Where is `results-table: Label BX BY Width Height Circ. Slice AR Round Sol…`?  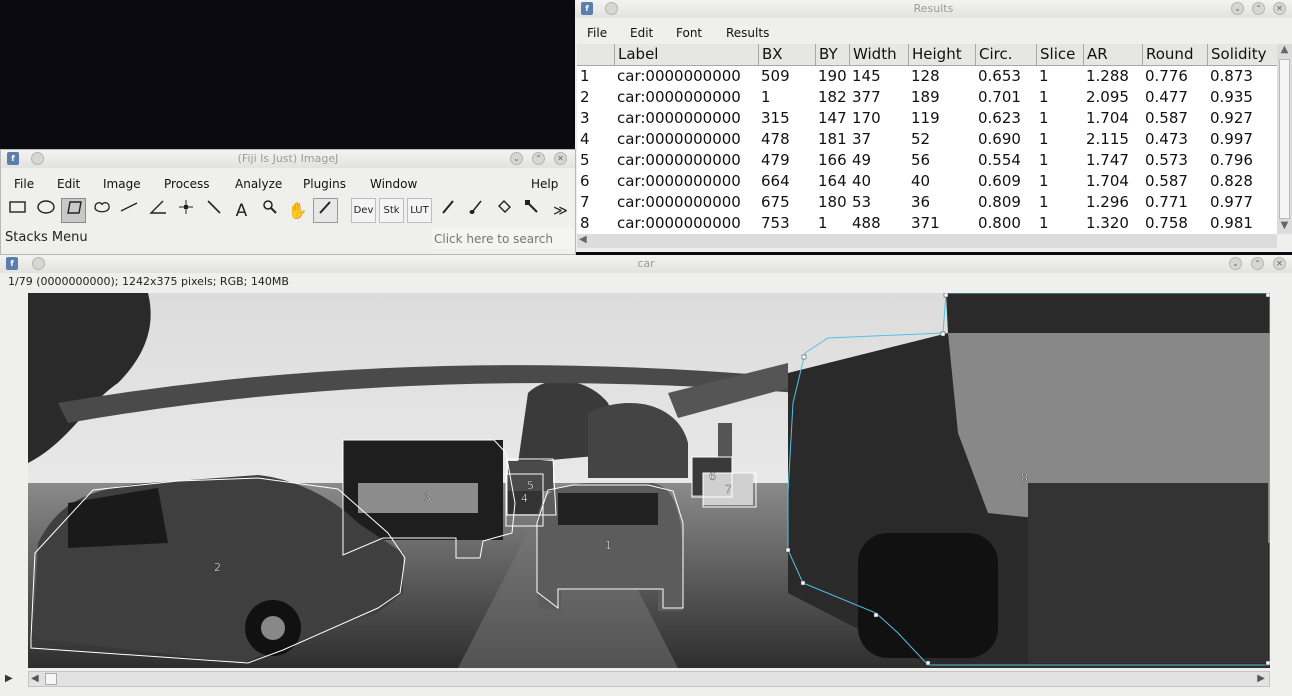
results-table: Label BX BY Width Height Circ. Slice AR Round Sol… is located at coordinates (927, 139).